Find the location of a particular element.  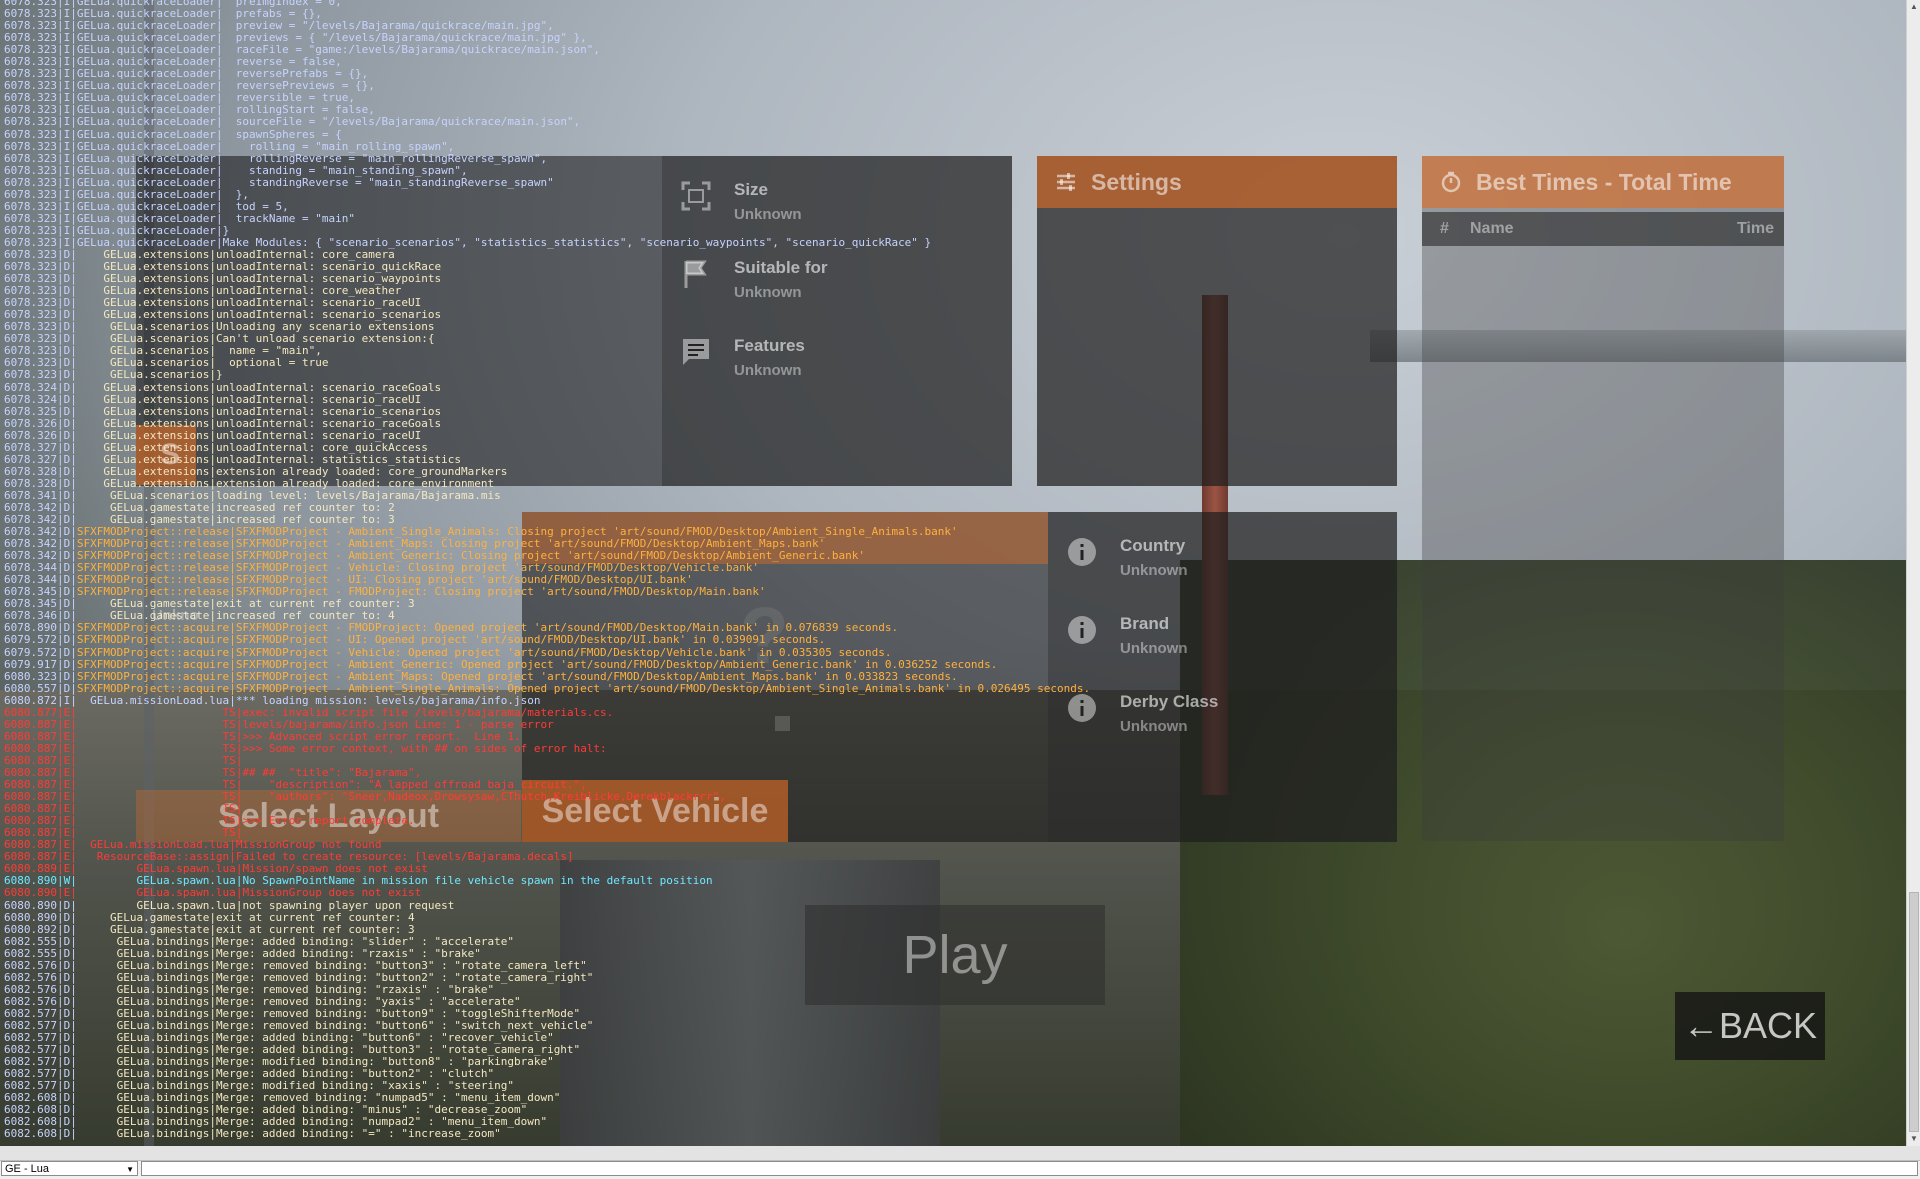

log-timestamp: 6082.577 is located at coordinates (30, 1074).